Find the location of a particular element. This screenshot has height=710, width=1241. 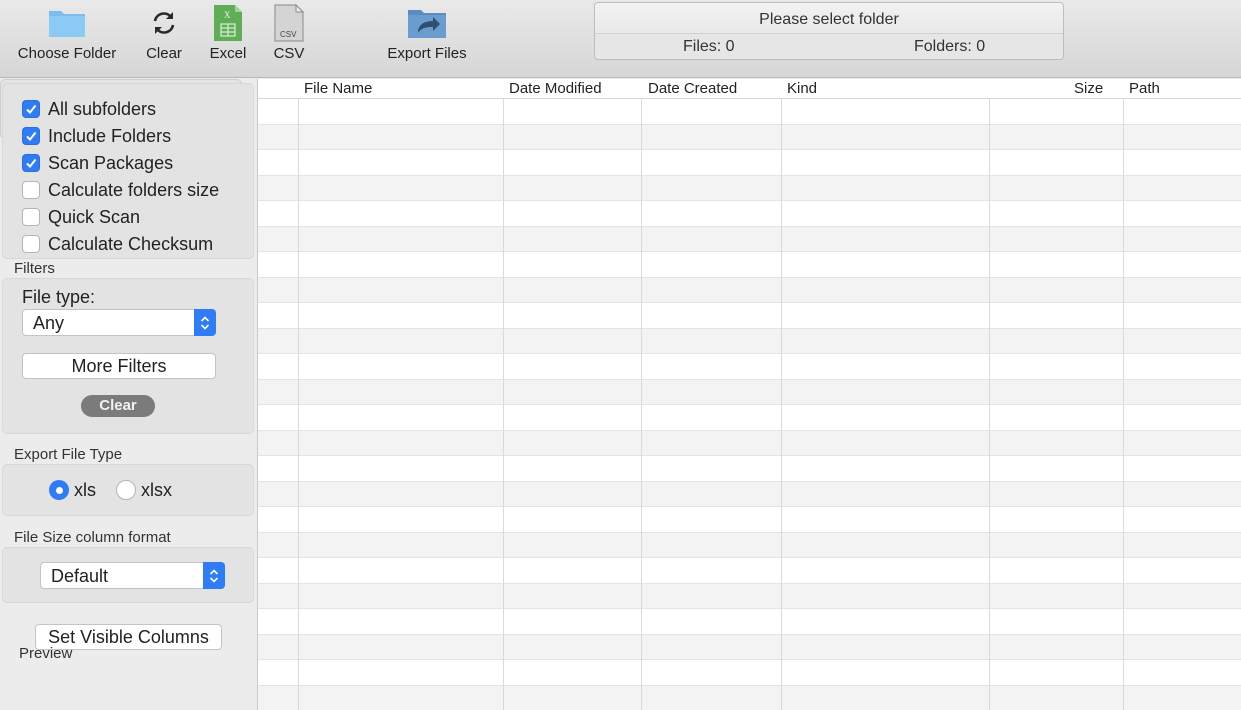

status-message: Please select folder is located at coordinates (829, 18).